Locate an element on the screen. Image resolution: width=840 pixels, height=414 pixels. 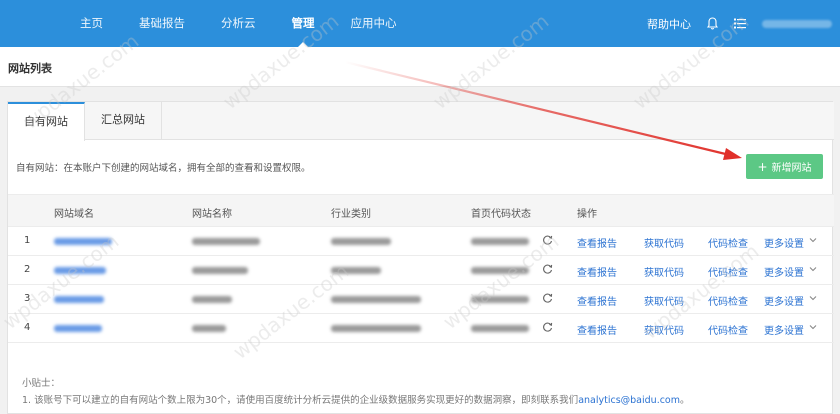
table-row: 1 查看报告 获取代码 代码检查 更多设置 is located at coordinates (421, 241).